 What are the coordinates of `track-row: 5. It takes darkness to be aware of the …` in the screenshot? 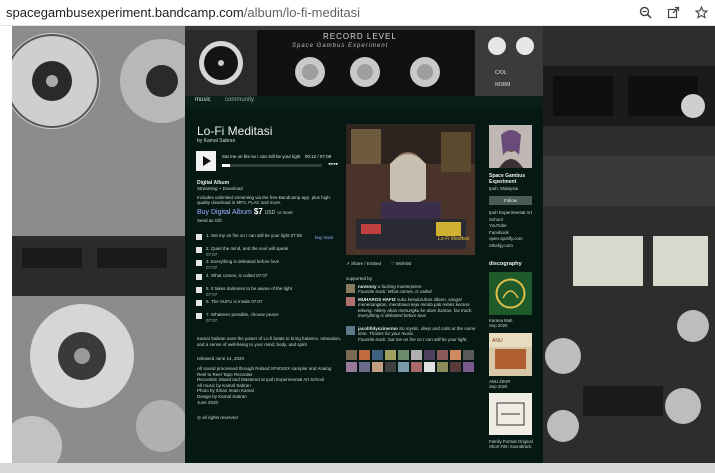 It's located at (271, 292).